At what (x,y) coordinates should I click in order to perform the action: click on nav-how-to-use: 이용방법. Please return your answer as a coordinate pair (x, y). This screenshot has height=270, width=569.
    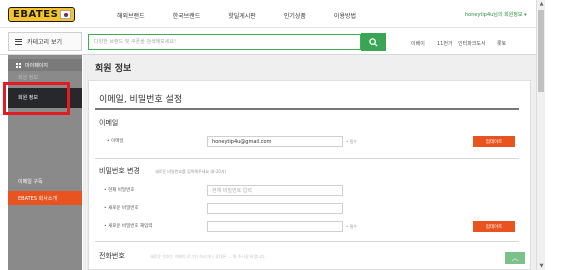
    Looking at the image, I should click on (345, 15).